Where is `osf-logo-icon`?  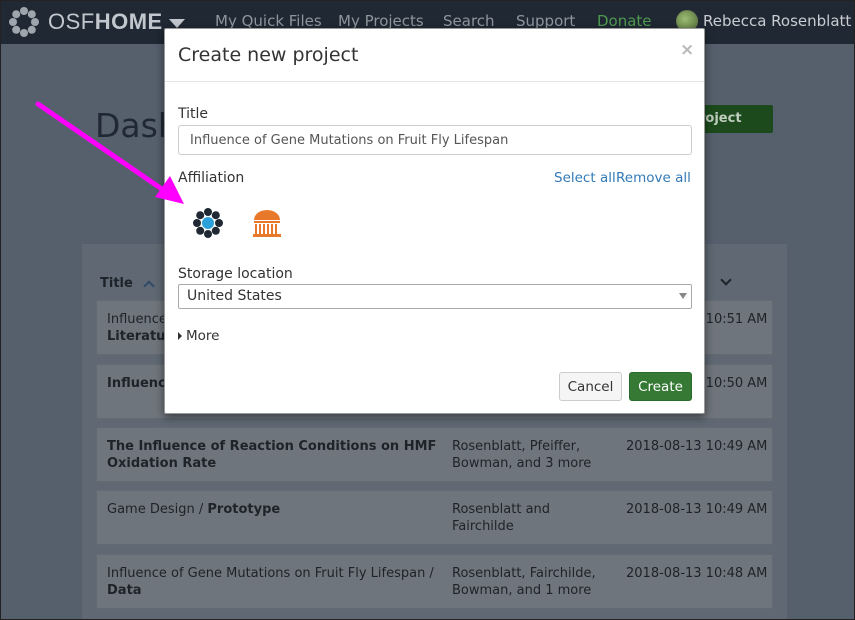
osf-logo-icon is located at coordinates (24, 22).